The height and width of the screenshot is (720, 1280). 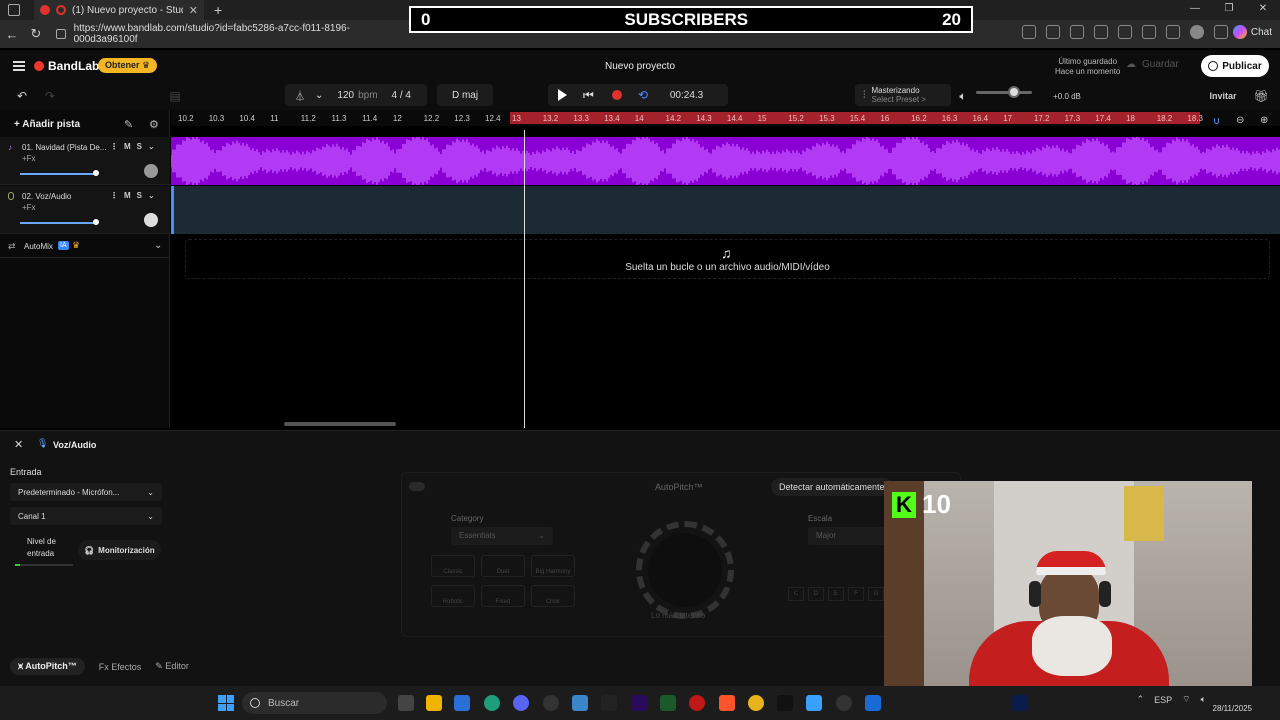 I want to click on obs-icon, so click(x=551, y=703).